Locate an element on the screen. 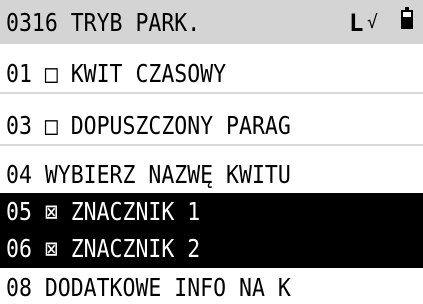  menu-item-label: 08 DODATKOWE INFO NA K is located at coordinates (148, 287).